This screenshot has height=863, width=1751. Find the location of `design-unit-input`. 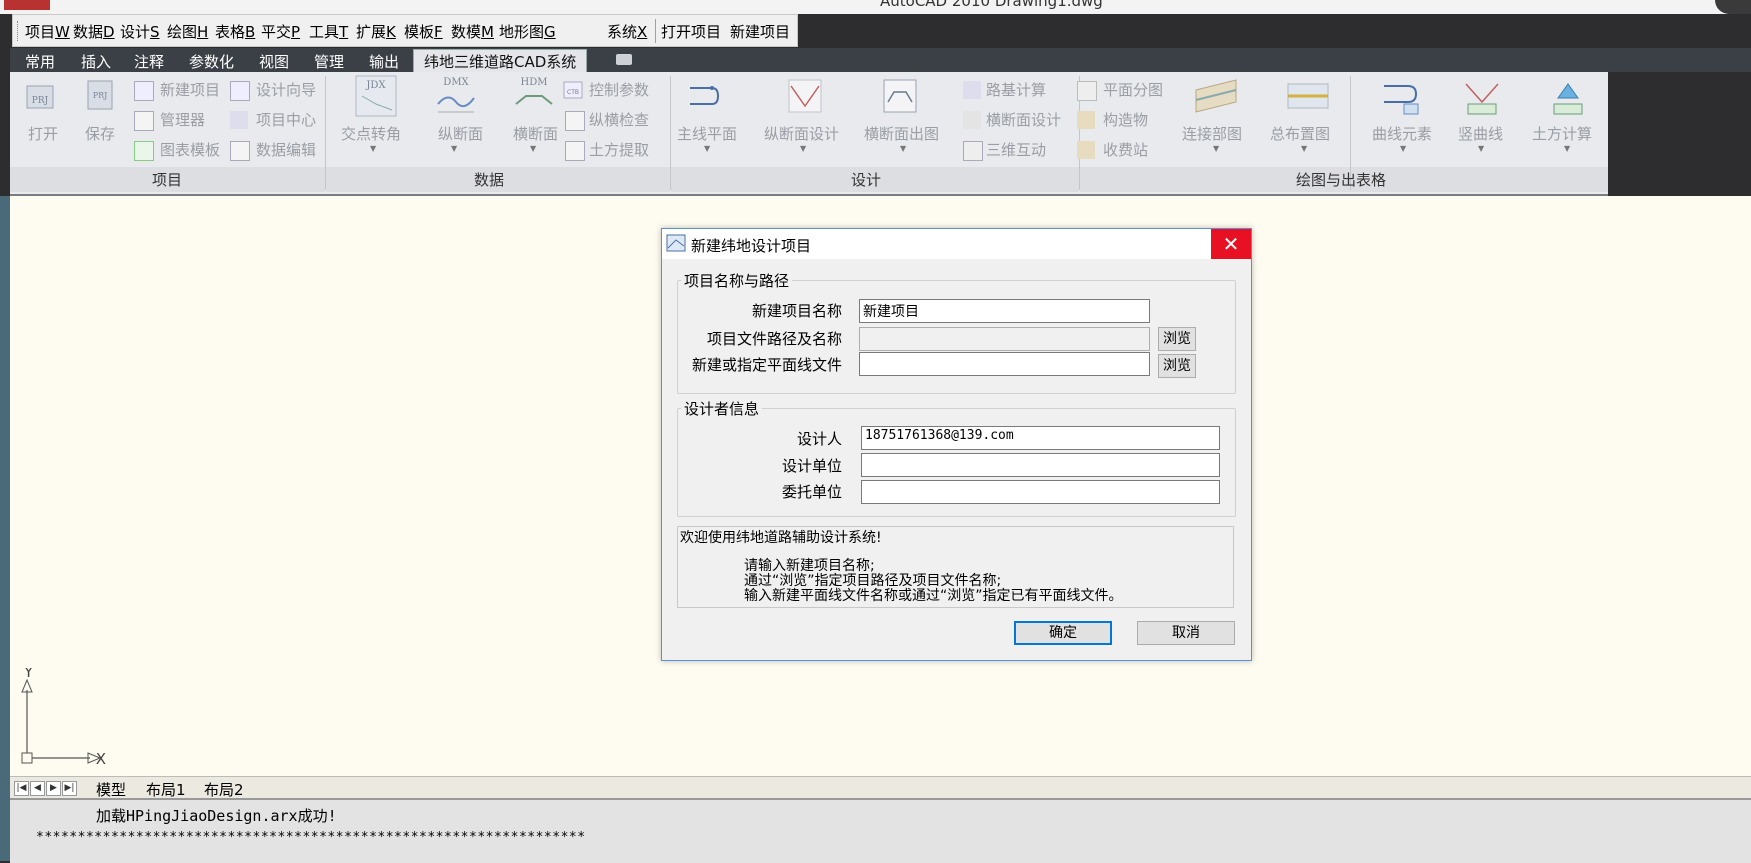

design-unit-input is located at coordinates (1040, 465).